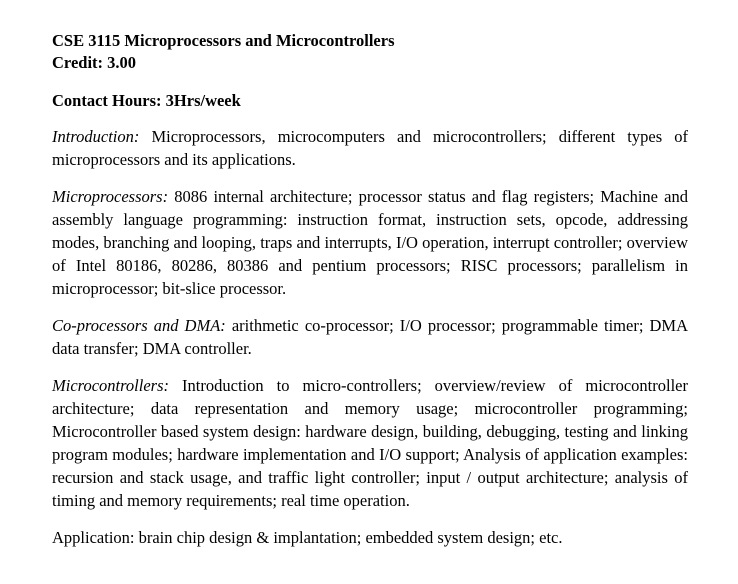 The width and height of the screenshot is (738, 584). I want to click on section-introduction-lead: Introduction:, so click(96, 136).